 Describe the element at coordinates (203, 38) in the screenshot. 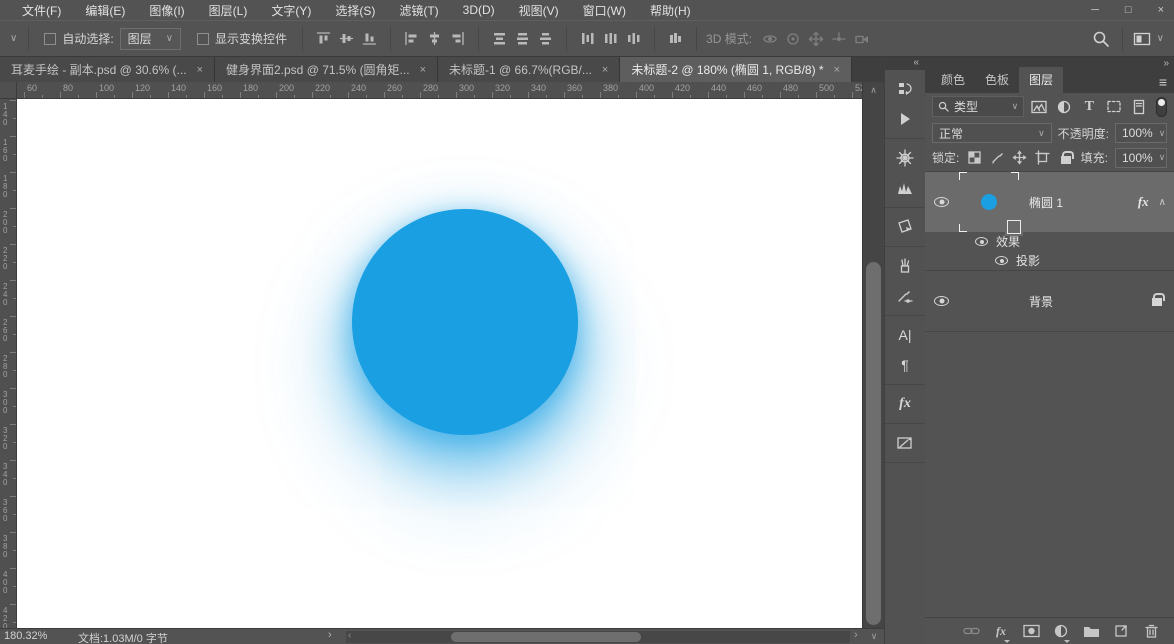

I see `show-transform-checkbox` at that location.